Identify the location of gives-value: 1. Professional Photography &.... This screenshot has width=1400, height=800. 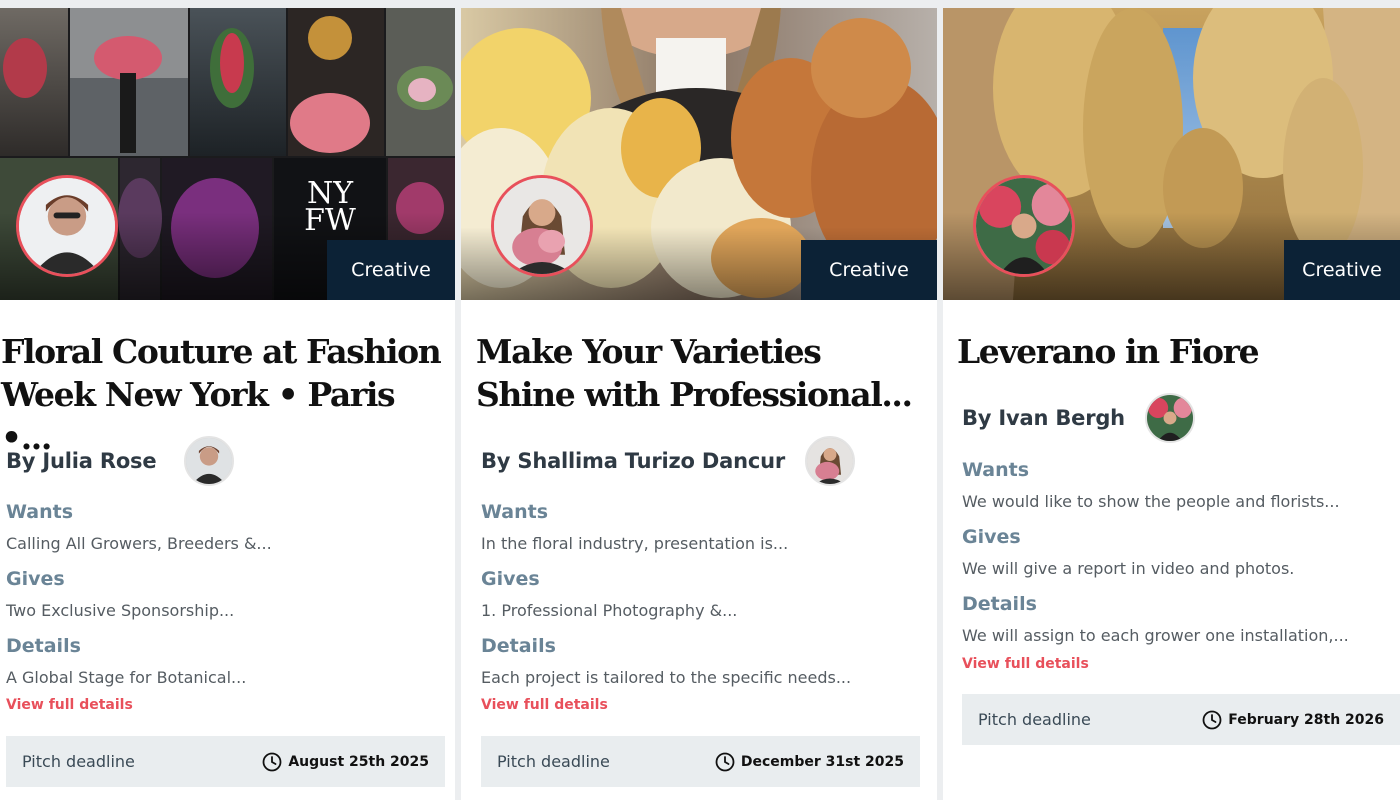
(609, 610).